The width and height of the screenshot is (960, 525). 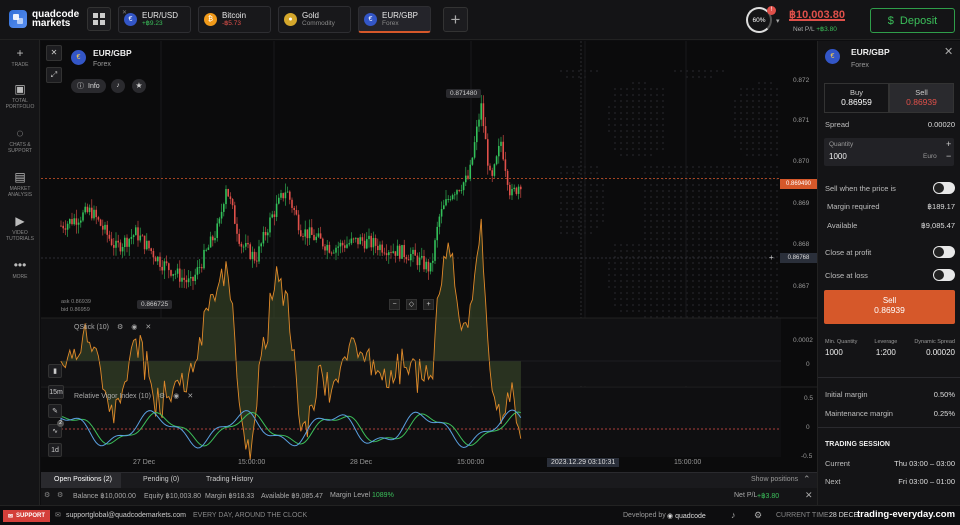 I want to click on settings-icon: ⚙, so click(x=60, y=495).